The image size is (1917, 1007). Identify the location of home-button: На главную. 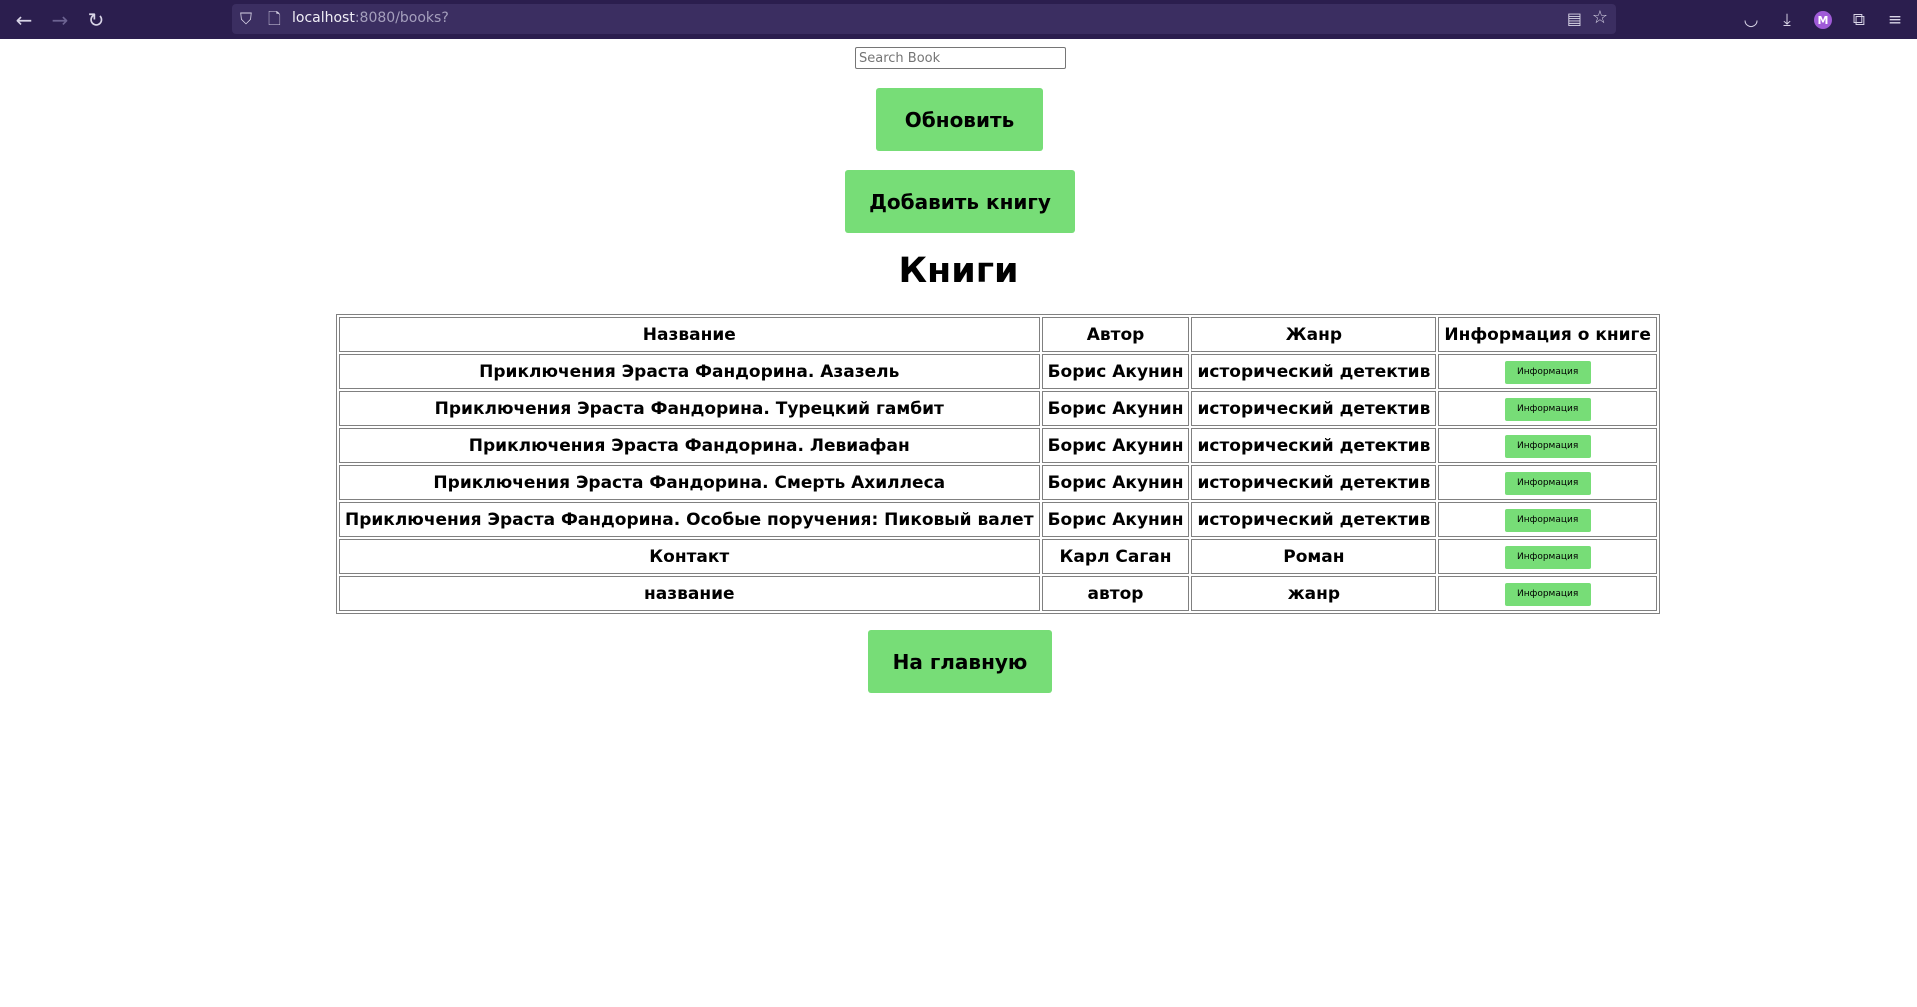
(960, 661).